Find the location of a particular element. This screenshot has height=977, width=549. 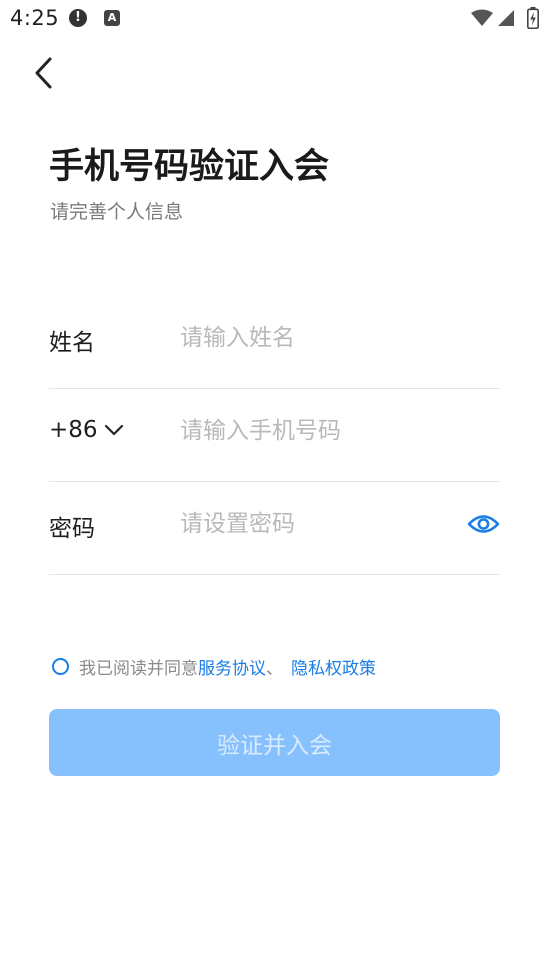

phone-row: +86 is located at coordinates (274, 435).